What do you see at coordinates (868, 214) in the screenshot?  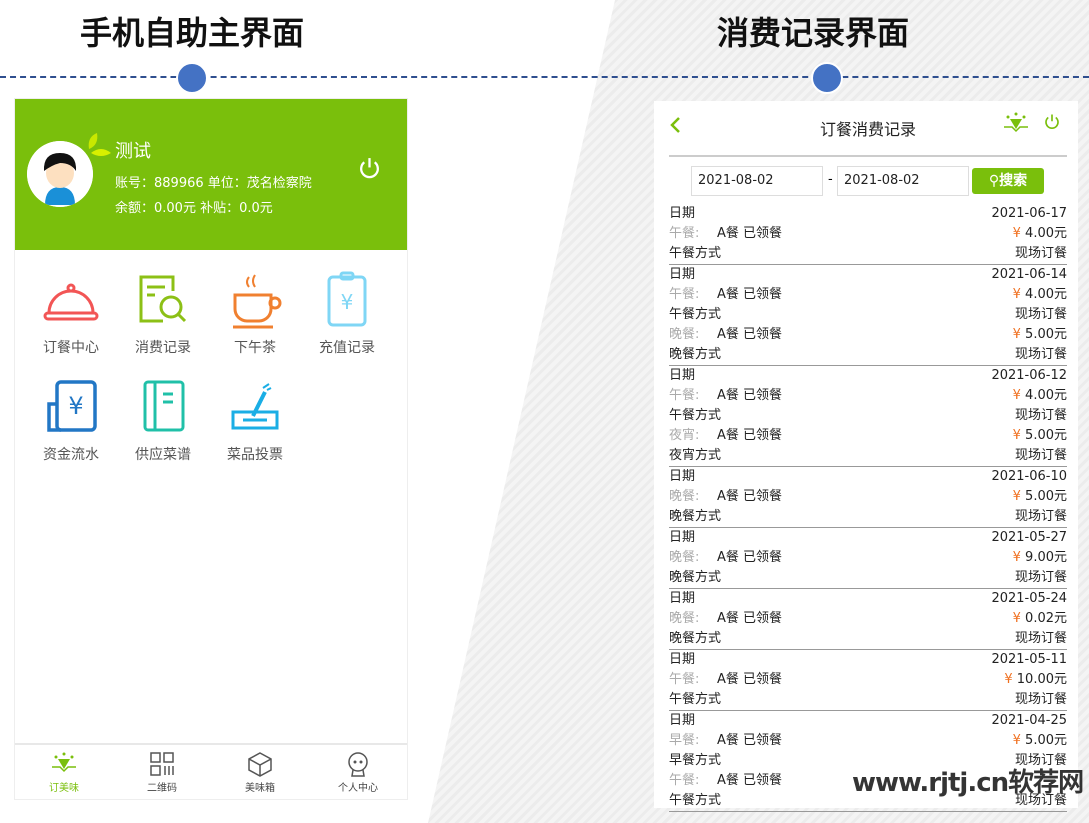 I see `date-row: 日期 2021-06-17` at bounding box center [868, 214].